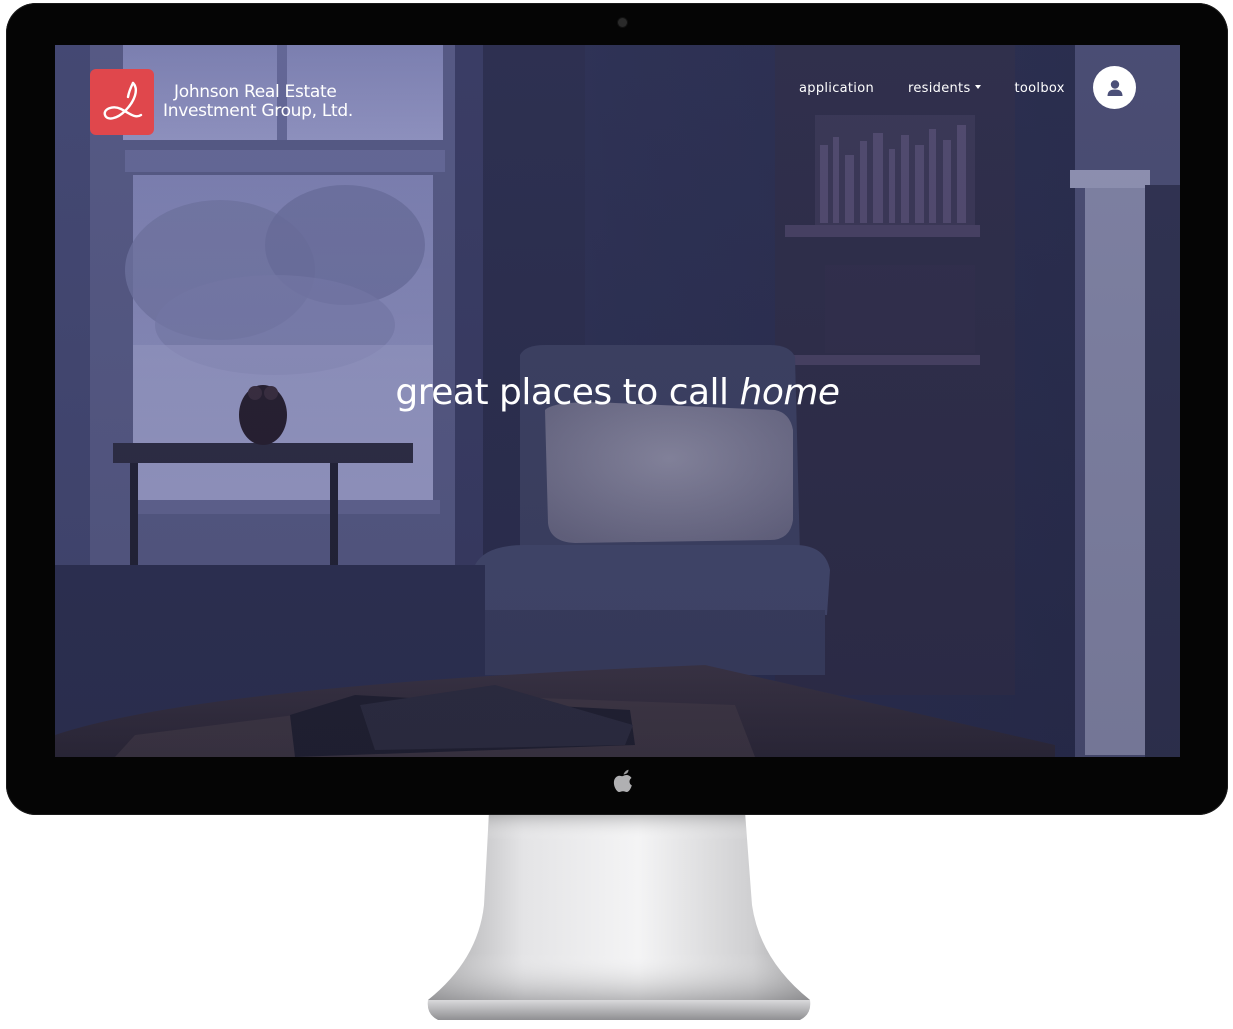 Image resolution: width=1233 pixels, height=1029 pixels. Describe the element at coordinates (977, 87) in the screenshot. I see `caret-down-icon` at that location.